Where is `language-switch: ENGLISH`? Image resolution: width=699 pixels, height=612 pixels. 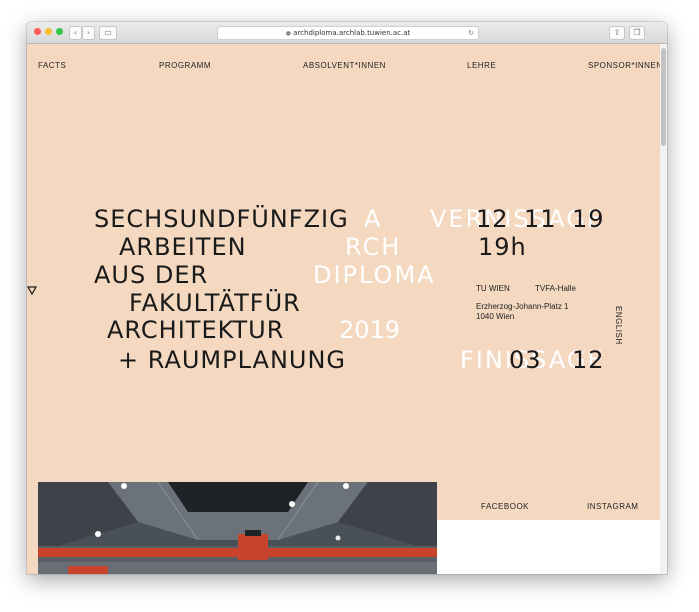 language-switch: ENGLISH is located at coordinates (618, 325).